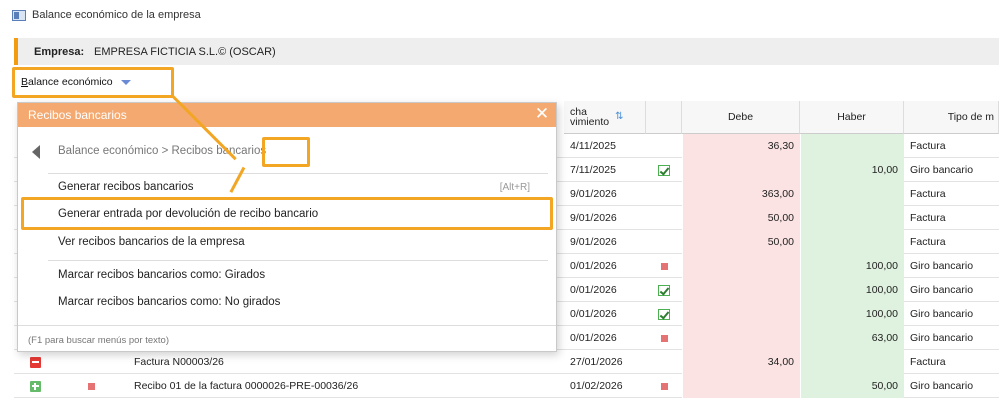  I want to click on header-fecha-line2: vimiento, so click(590, 122).